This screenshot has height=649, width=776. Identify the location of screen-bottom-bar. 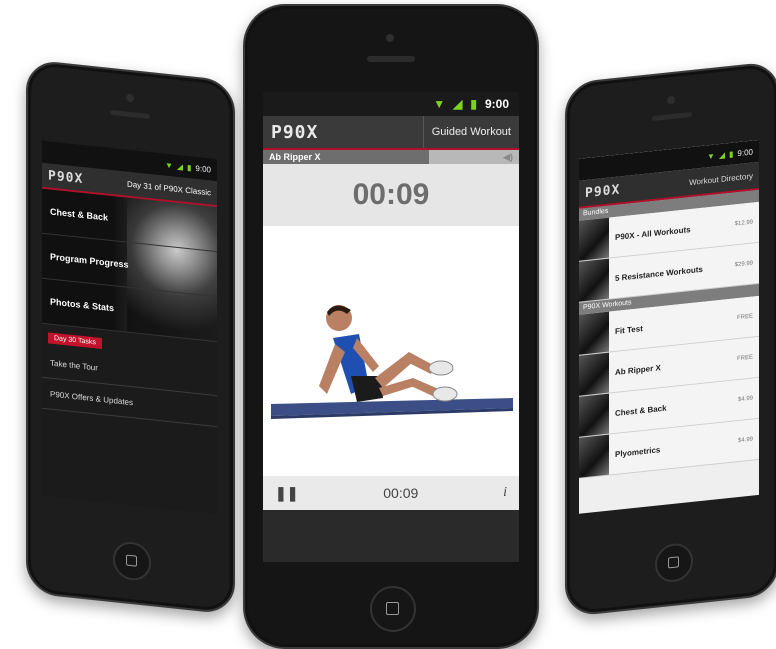
(391, 536).